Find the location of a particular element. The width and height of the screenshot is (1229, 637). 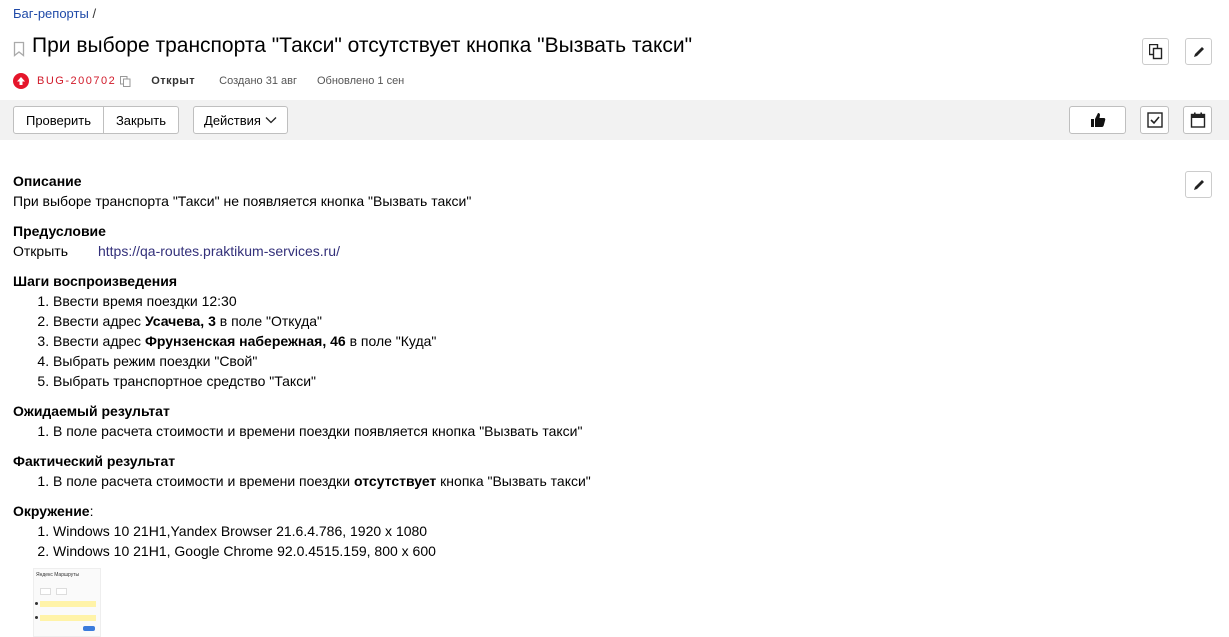

thumbs-up-icon is located at coordinates (1097, 120).